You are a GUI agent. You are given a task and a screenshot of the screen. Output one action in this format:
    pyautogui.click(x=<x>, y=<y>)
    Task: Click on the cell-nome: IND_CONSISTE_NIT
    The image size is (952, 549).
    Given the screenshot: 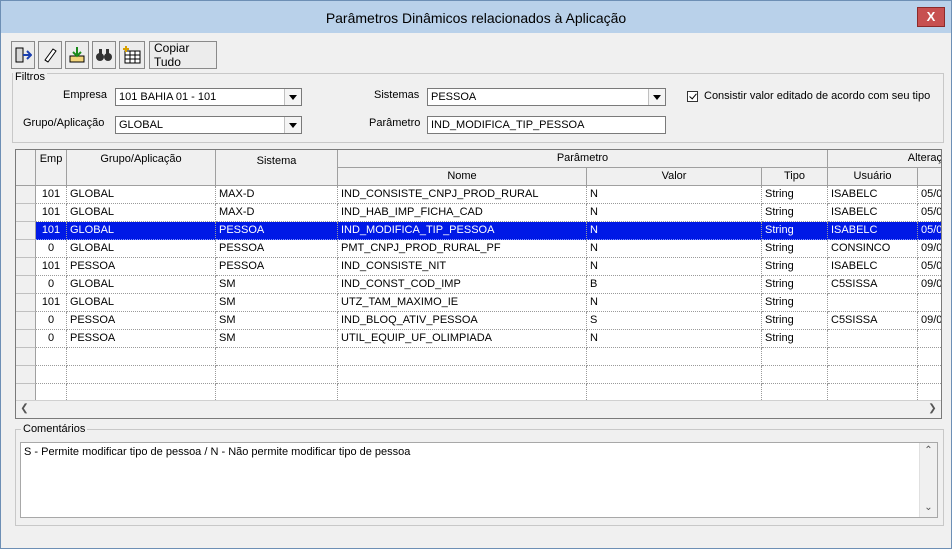 What is the action you would take?
    pyautogui.click(x=462, y=267)
    